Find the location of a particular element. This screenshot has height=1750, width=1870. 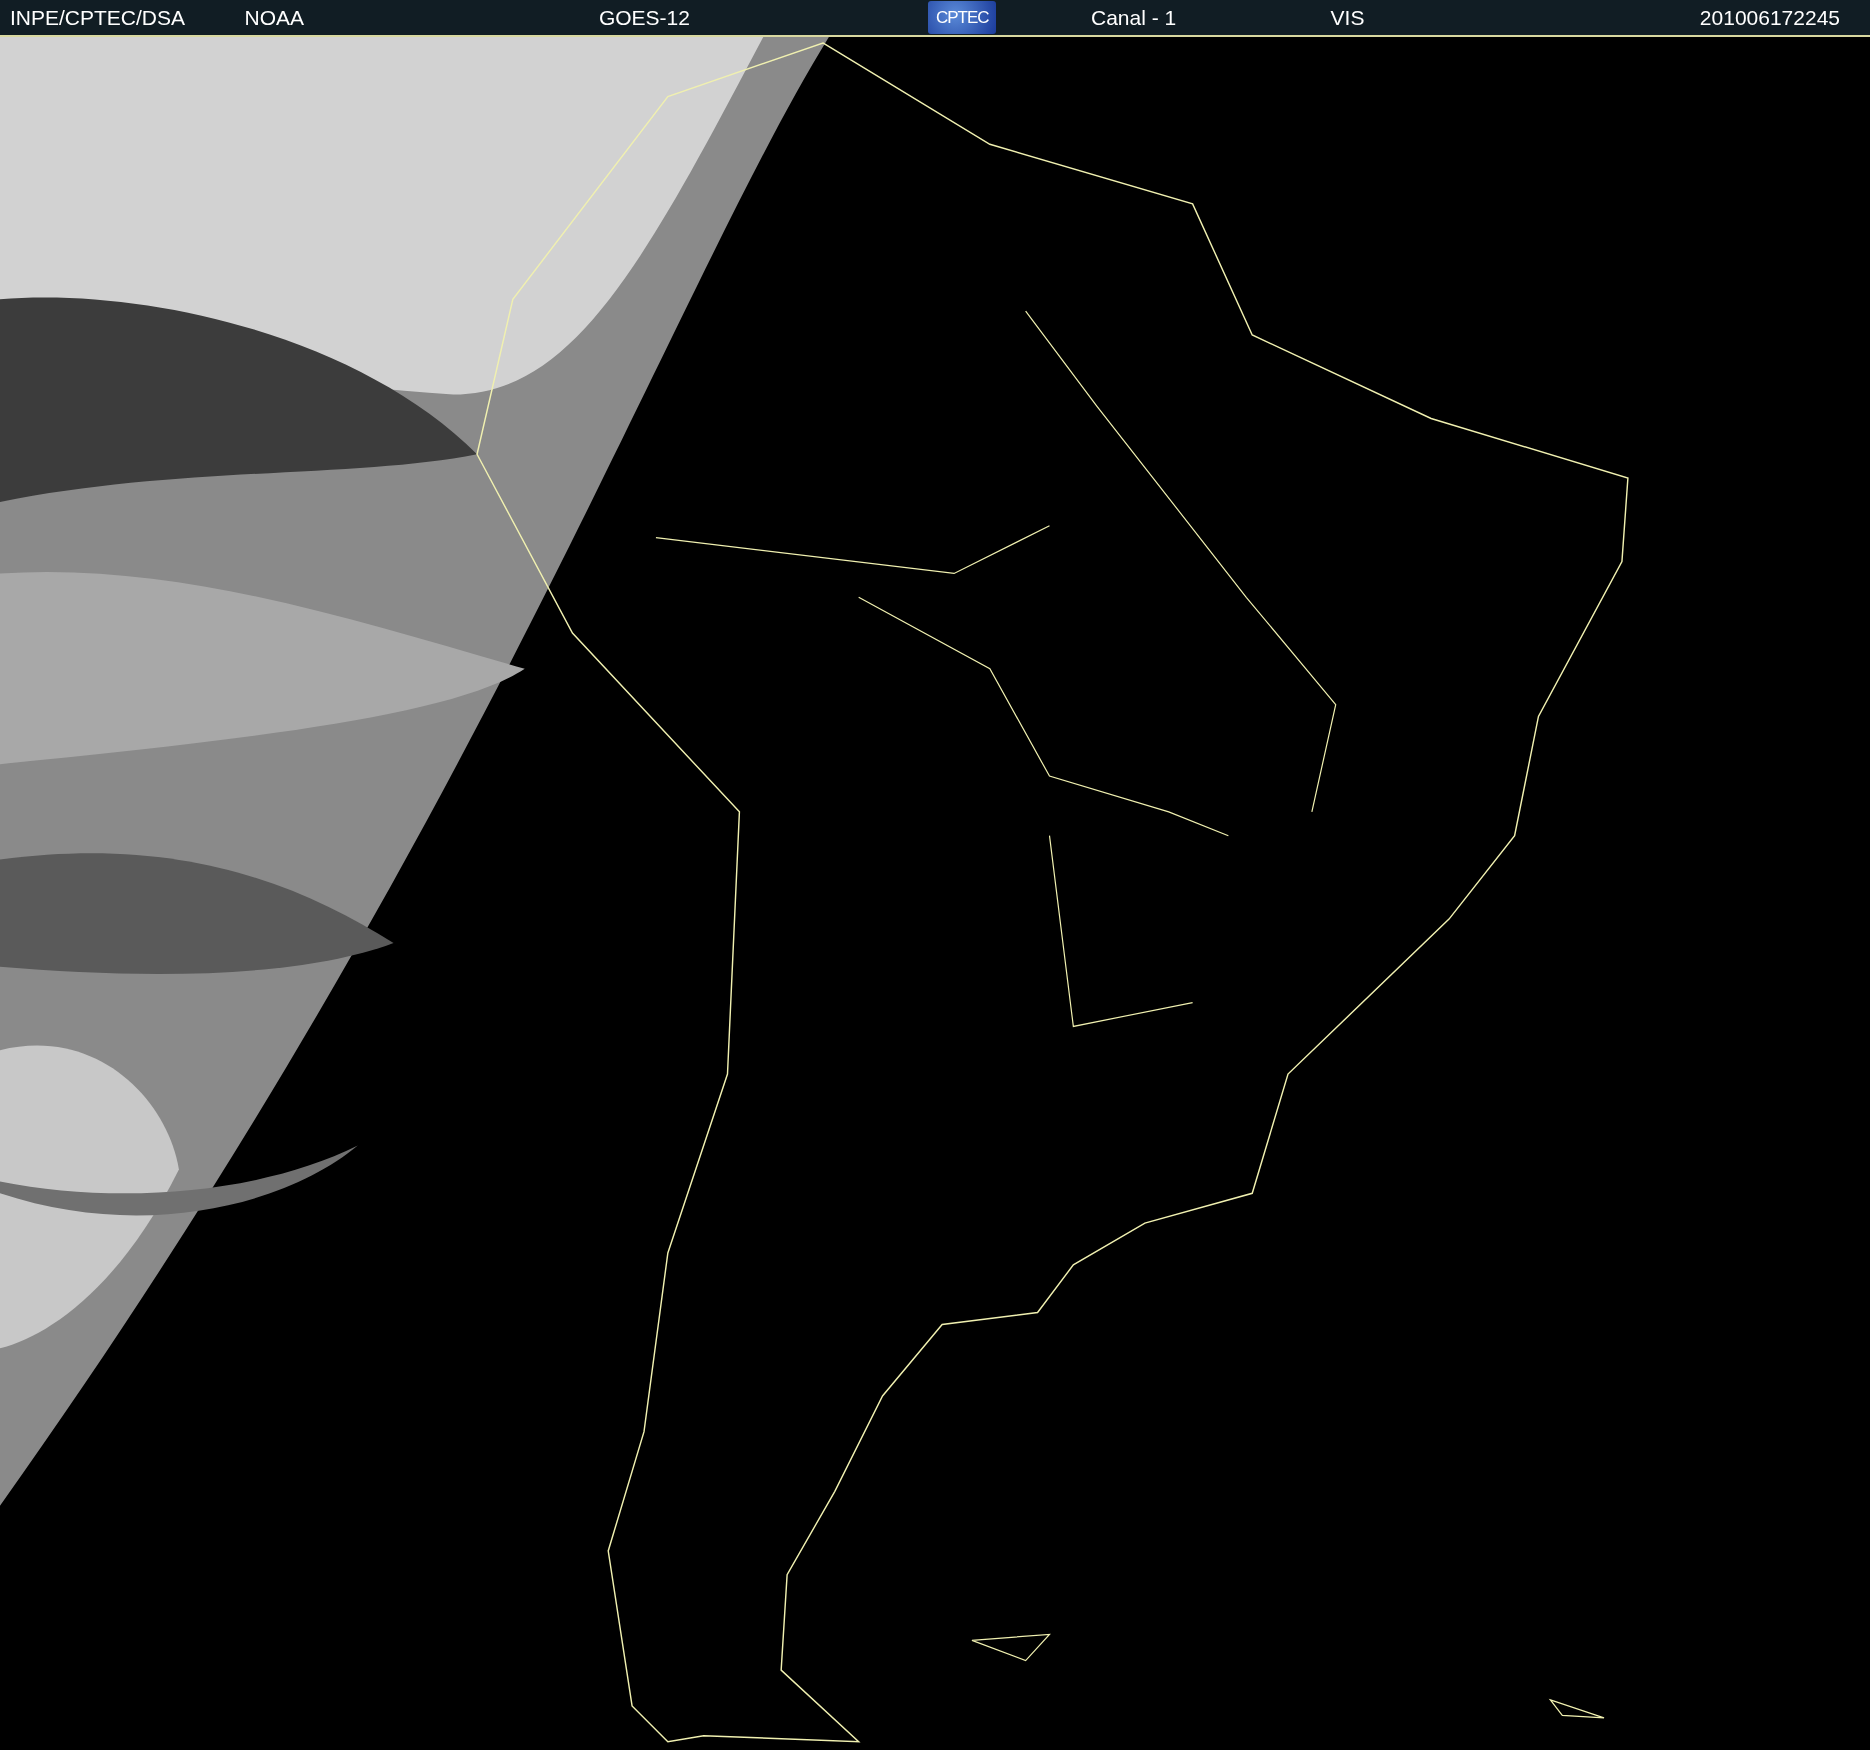

header-label: 201006172245 is located at coordinates (1769, 17).